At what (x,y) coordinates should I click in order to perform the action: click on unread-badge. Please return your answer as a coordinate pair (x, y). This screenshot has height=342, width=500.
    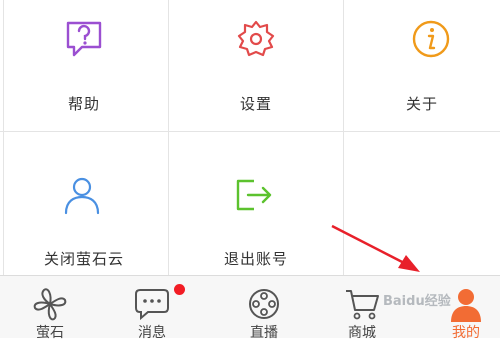
    Looking at the image, I should click on (179, 289).